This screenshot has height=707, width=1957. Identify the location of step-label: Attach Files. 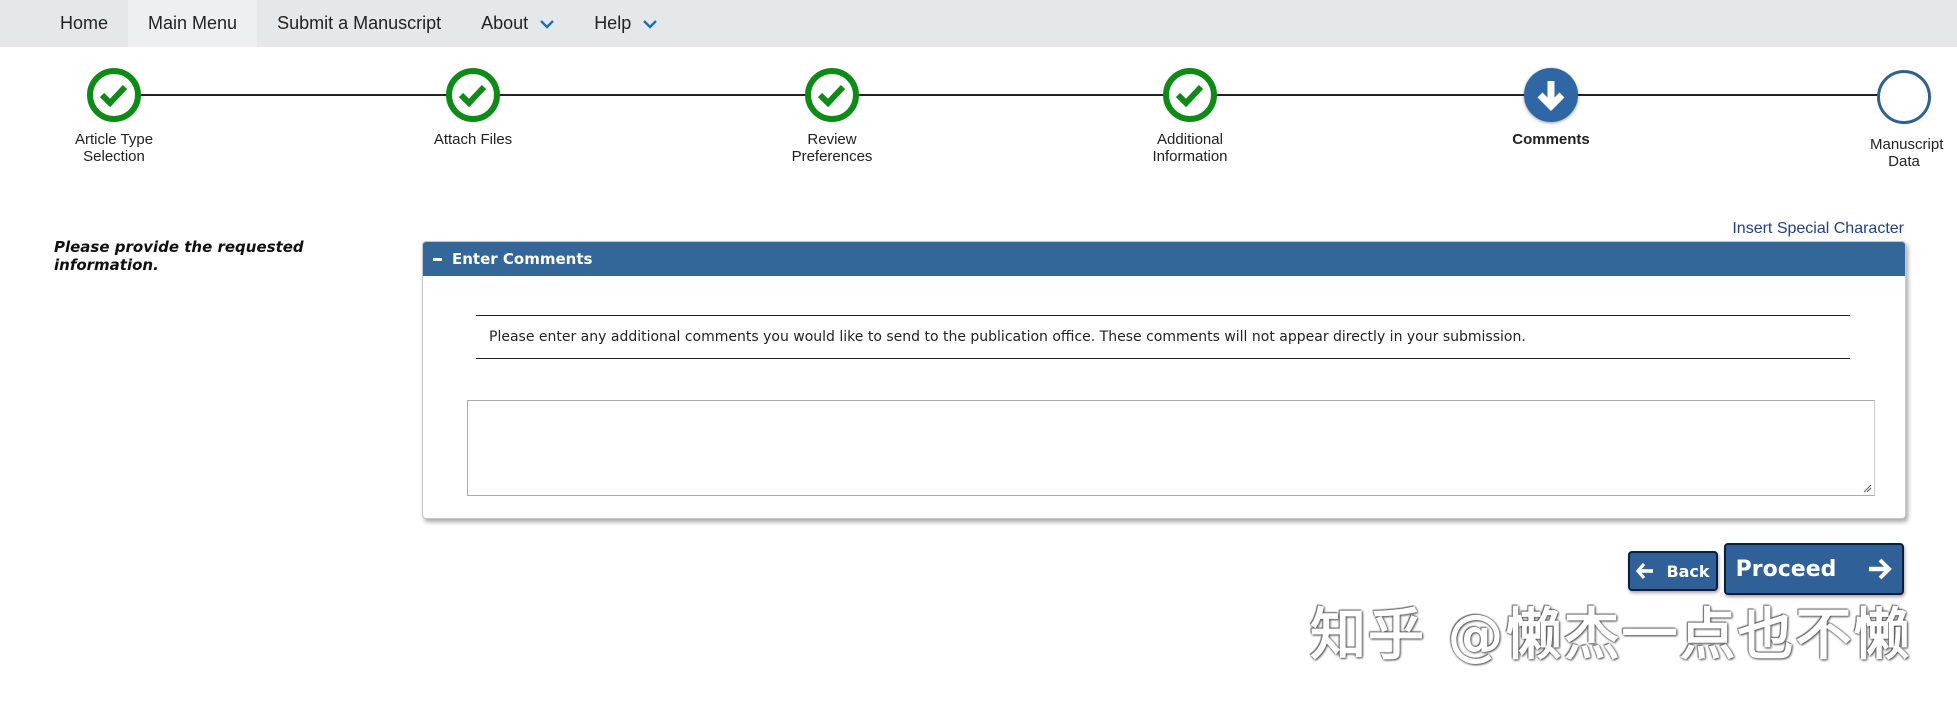
(473, 139).